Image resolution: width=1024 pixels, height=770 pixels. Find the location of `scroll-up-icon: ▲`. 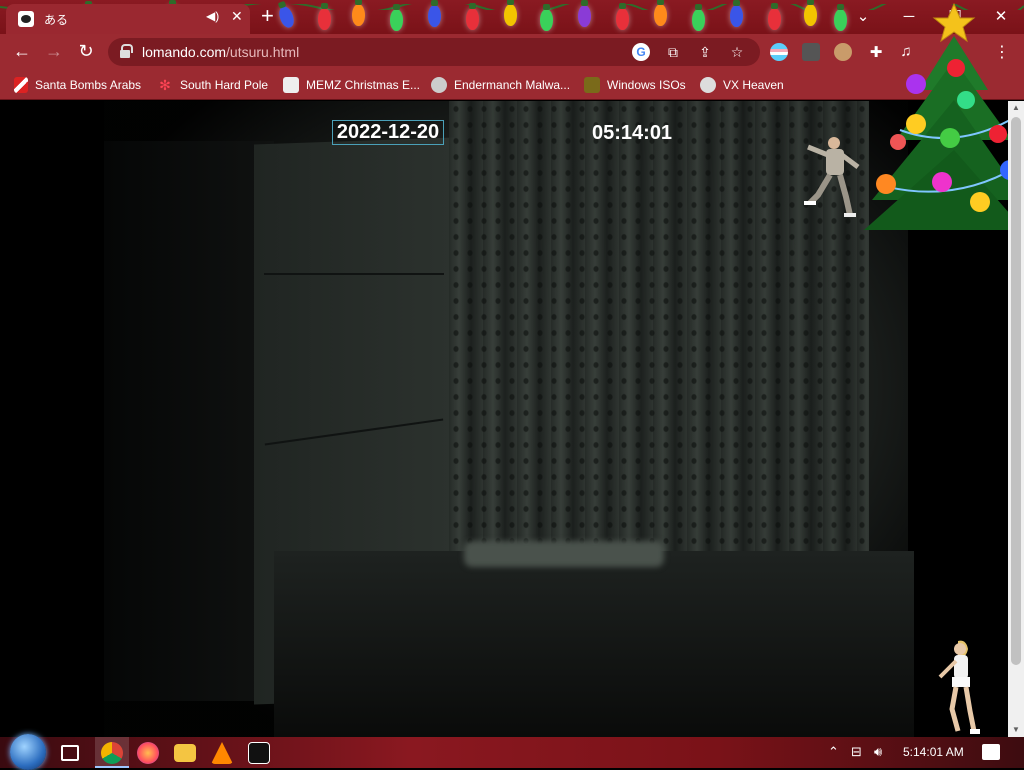

scroll-up-icon: ▲ is located at coordinates (1016, 108).